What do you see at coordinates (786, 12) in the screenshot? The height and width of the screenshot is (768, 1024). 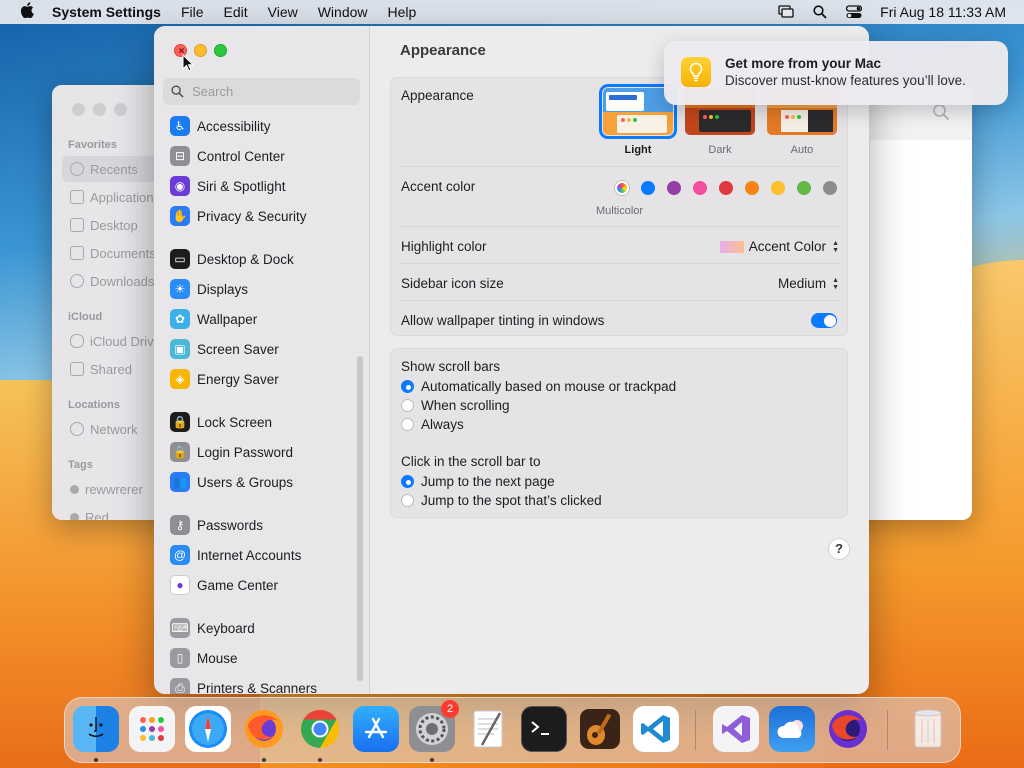 I see `screen-mirroring-icon` at bounding box center [786, 12].